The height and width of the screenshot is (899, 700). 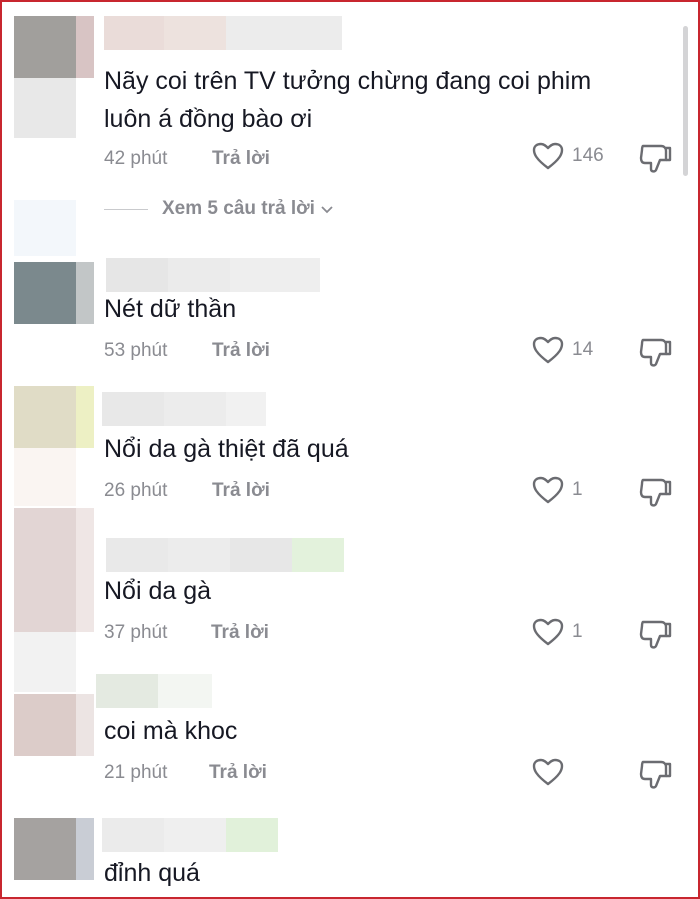 What do you see at coordinates (136, 158) in the screenshot?
I see `comment-time: 42 phút` at bounding box center [136, 158].